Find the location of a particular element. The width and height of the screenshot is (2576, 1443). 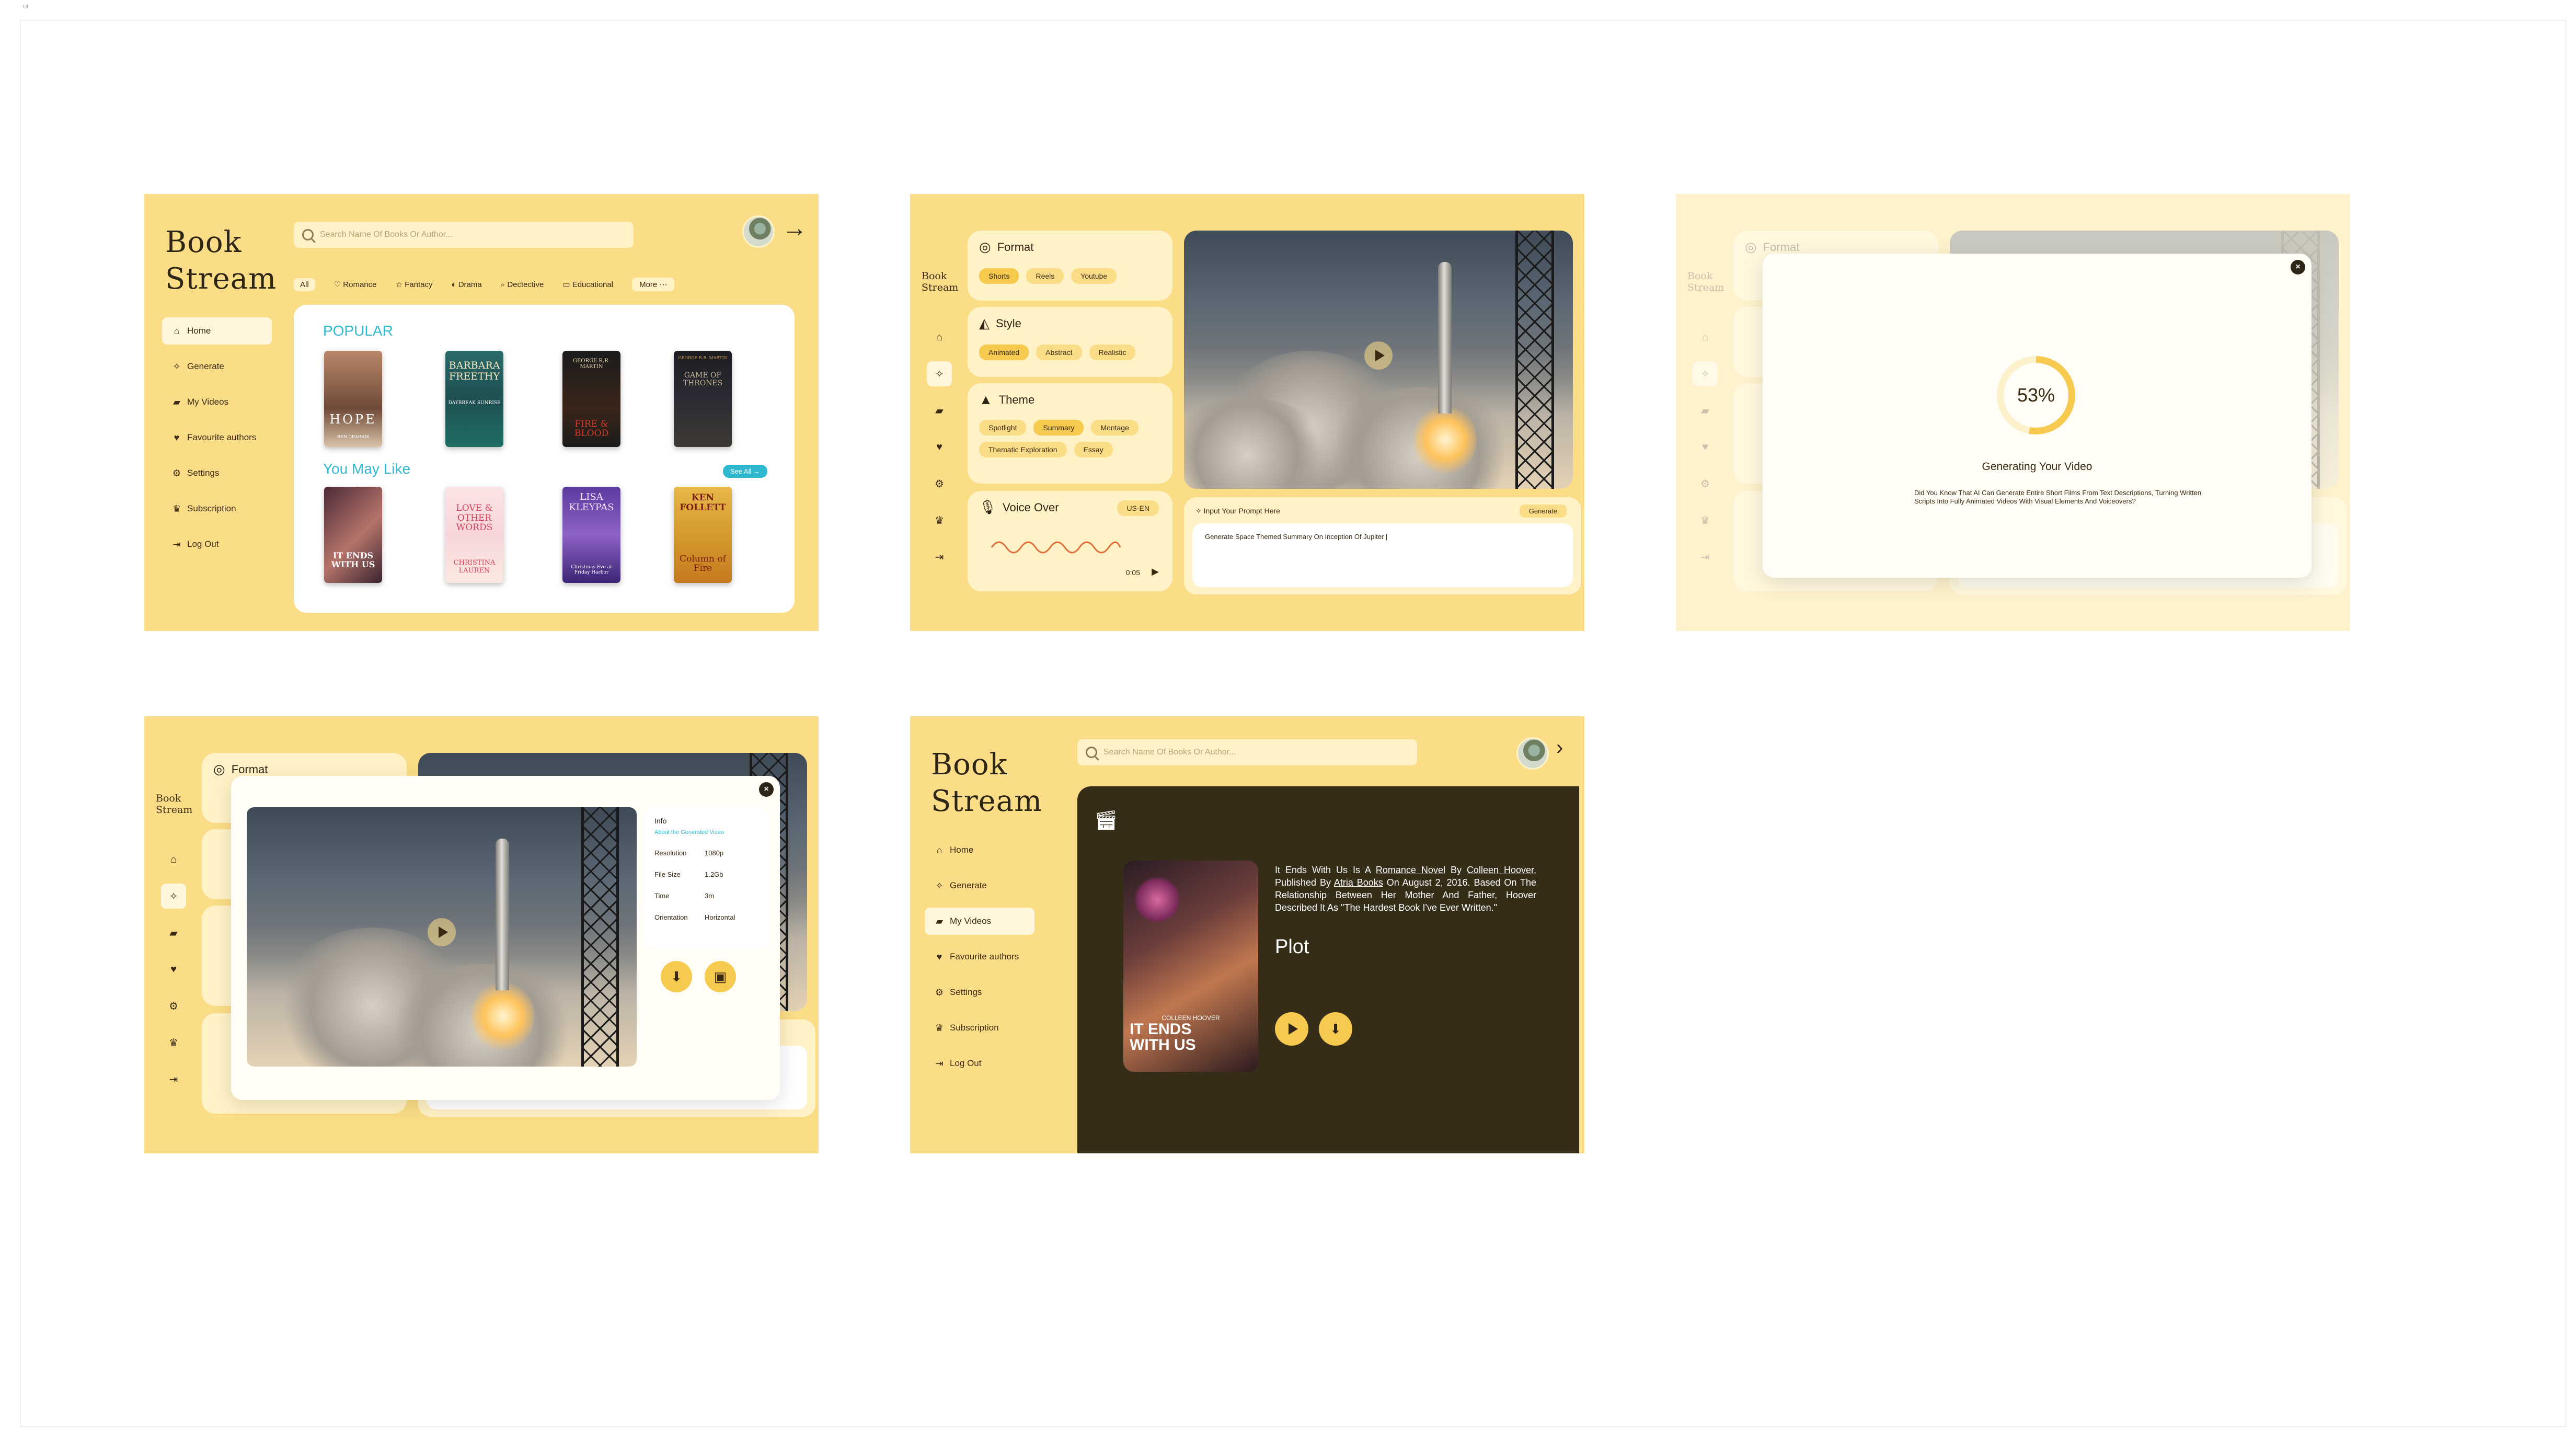

corner-label: UI is located at coordinates (25, 7).